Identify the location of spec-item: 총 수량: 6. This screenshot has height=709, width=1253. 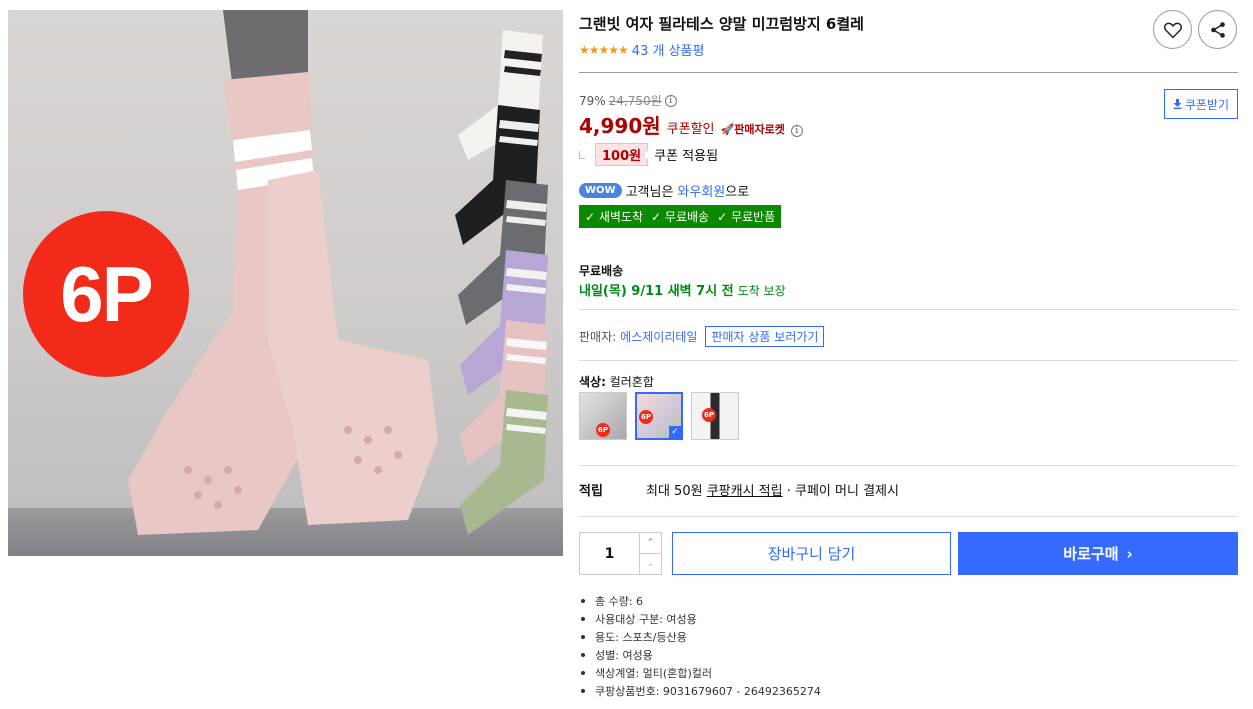
(700, 601).